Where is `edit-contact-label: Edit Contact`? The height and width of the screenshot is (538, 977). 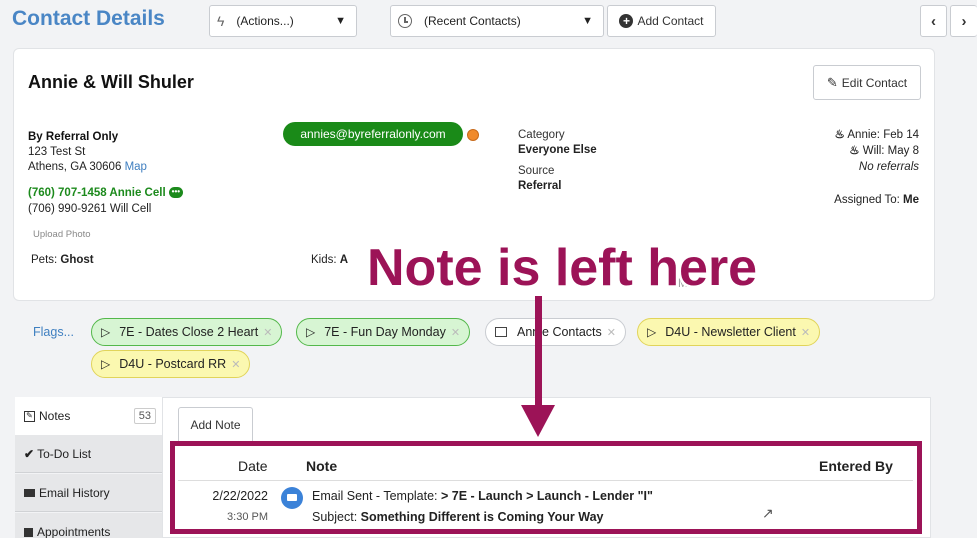 edit-contact-label: Edit Contact is located at coordinates (874, 82).